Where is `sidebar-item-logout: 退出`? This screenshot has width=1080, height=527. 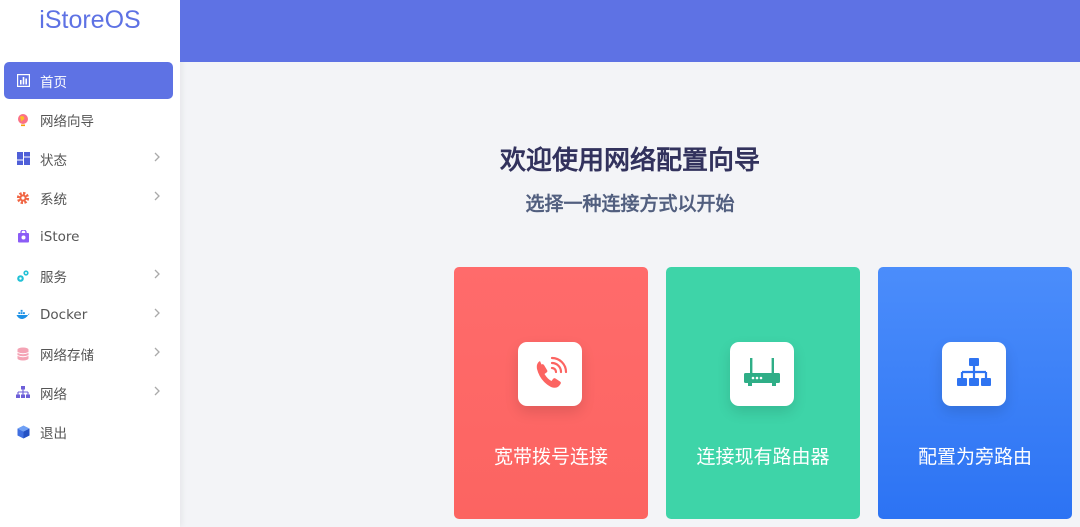
sidebar-item-logout: 退出 is located at coordinates (88, 431).